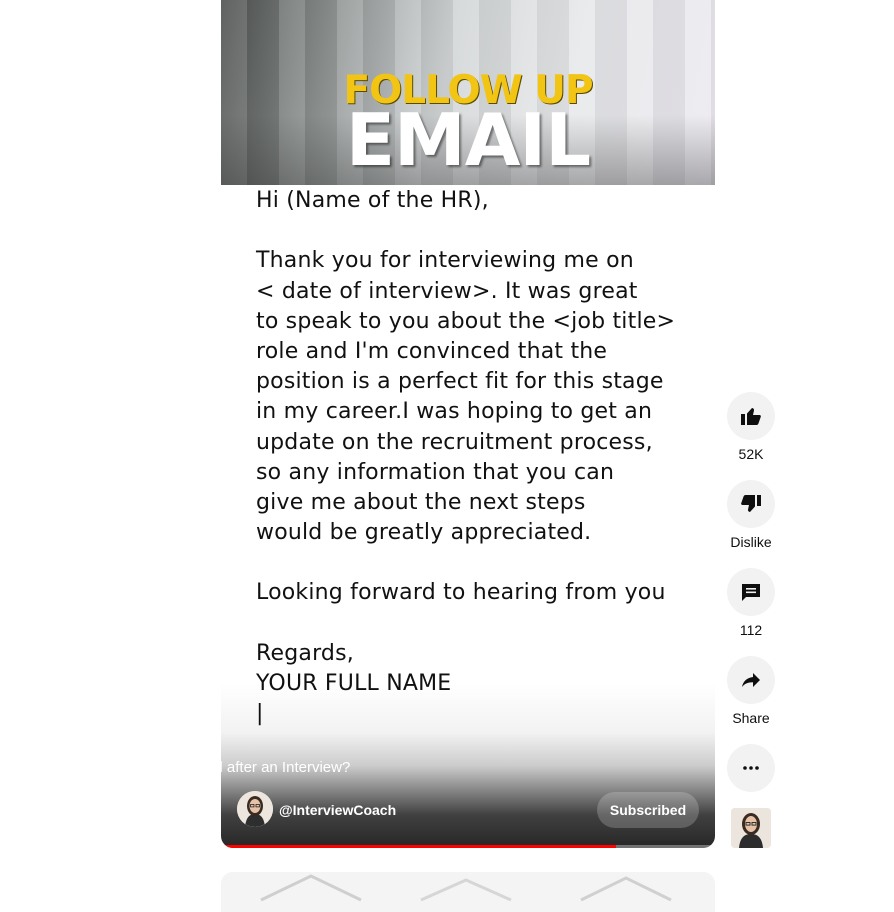 The width and height of the screenshot is (894, 912). I want to click on dislike-action: Dislike, so click(751, 515).